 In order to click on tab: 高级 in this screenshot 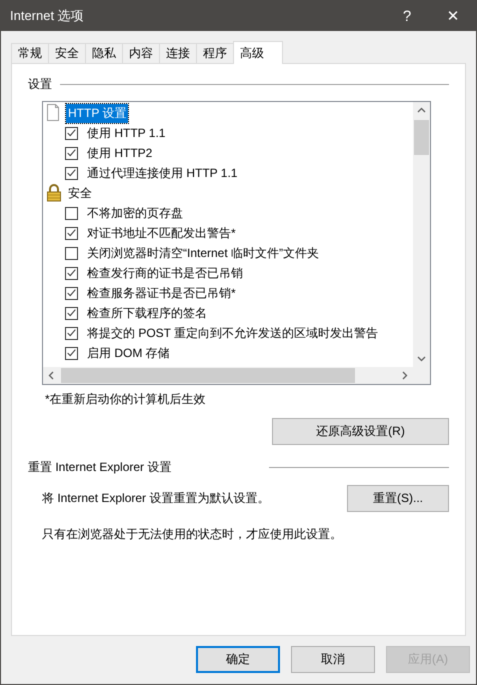, I will do `click(258, 52)`.